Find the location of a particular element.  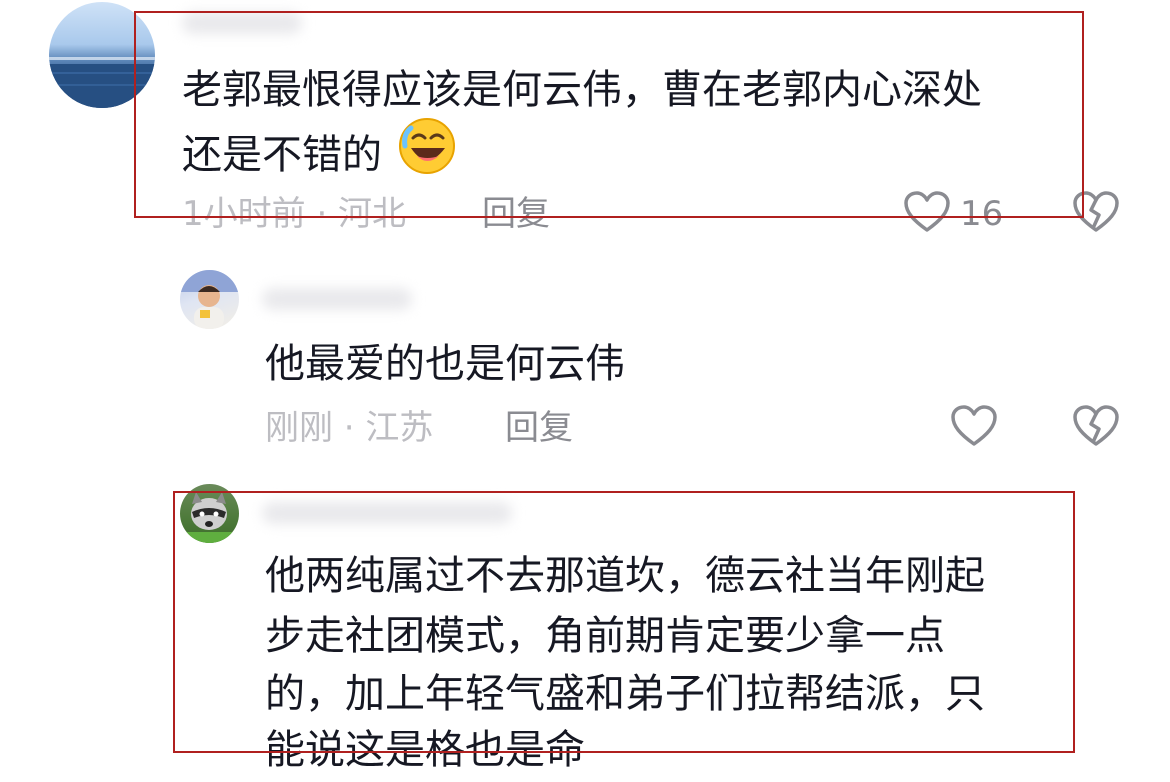

avatar-raccoon-image is located at coordinates (209, 517).